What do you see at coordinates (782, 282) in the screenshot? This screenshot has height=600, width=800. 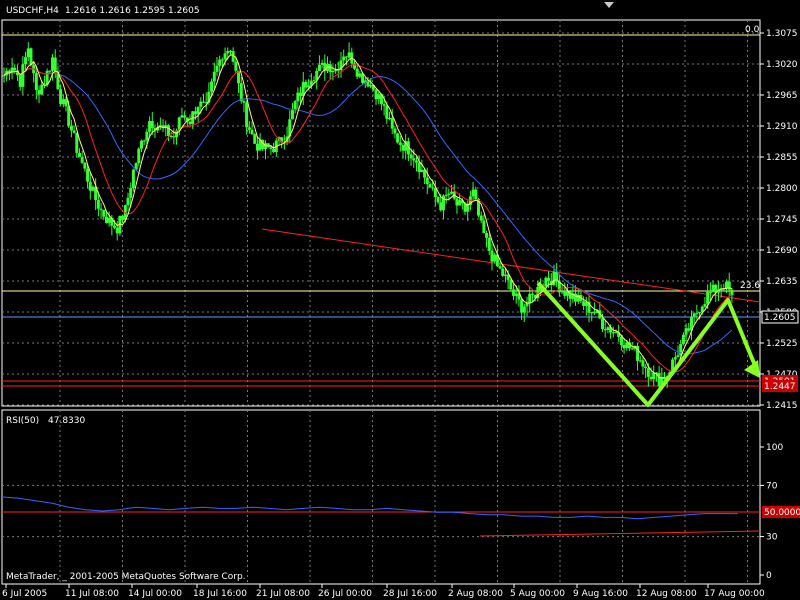 I see `price-tick-label: 1.2635` at bounding box center [782, 282].